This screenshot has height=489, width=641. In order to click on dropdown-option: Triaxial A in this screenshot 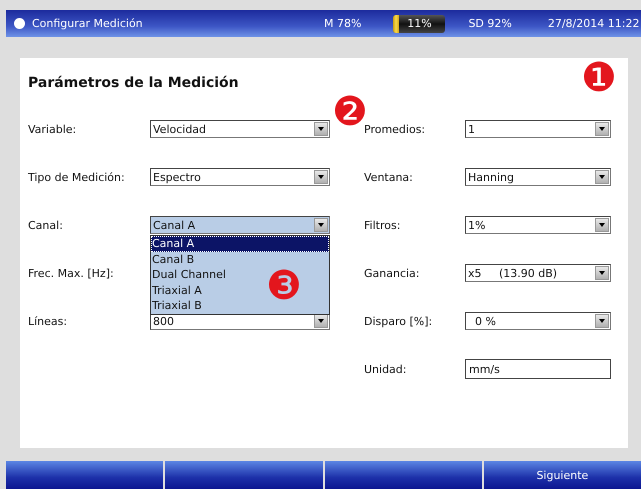, I will do `click(176, 290)`.